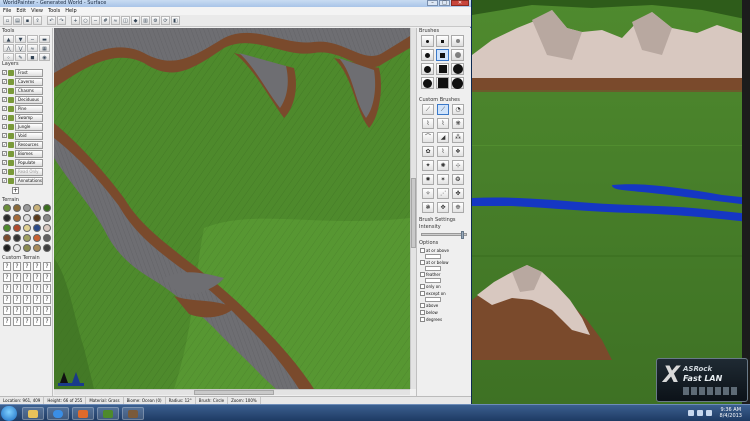 This screenshot has width=750, height=421. I want to click on menu-file: File, so click(7, 11).